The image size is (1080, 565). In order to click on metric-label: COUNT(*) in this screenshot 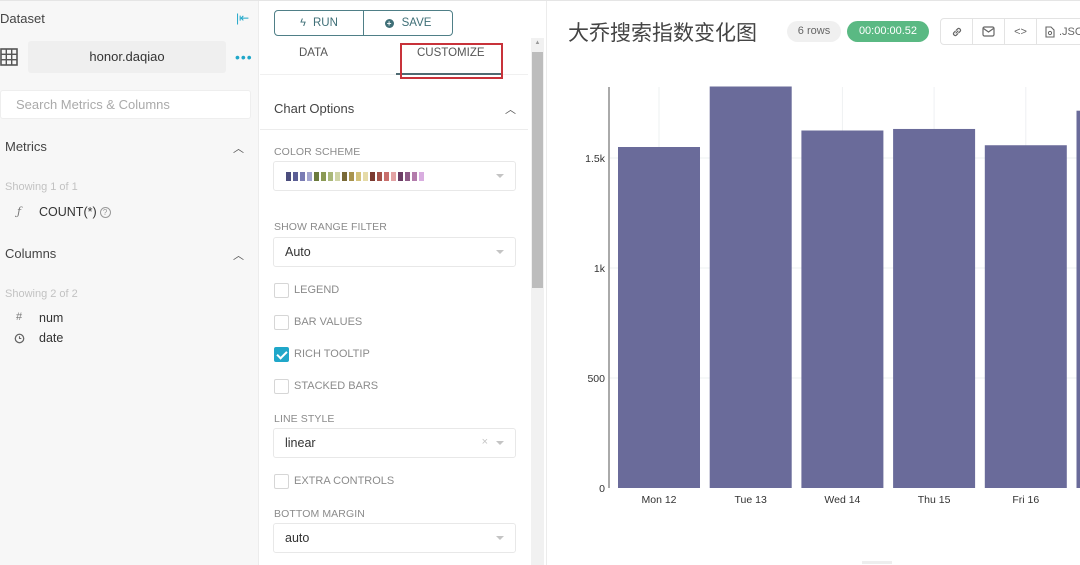, I will do `click(68, 212)`.